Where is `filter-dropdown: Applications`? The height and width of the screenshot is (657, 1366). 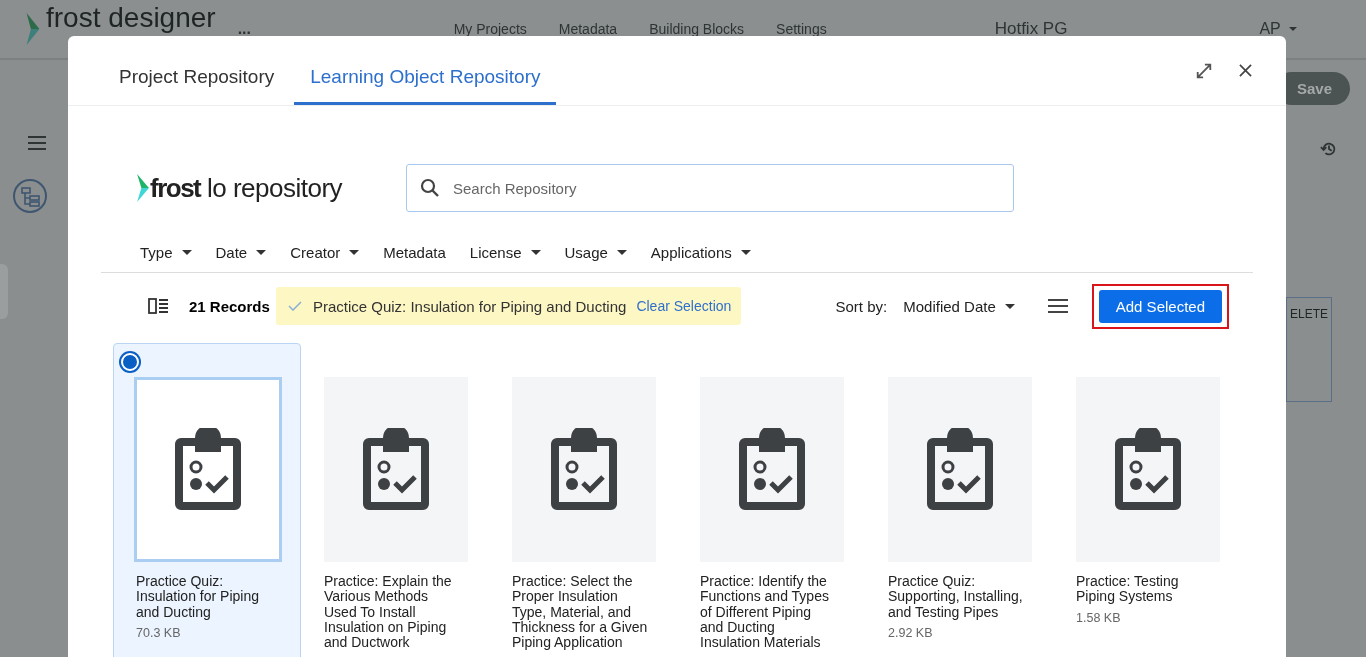 filter-dropdown: Applications is located at coordinates (700, 252).